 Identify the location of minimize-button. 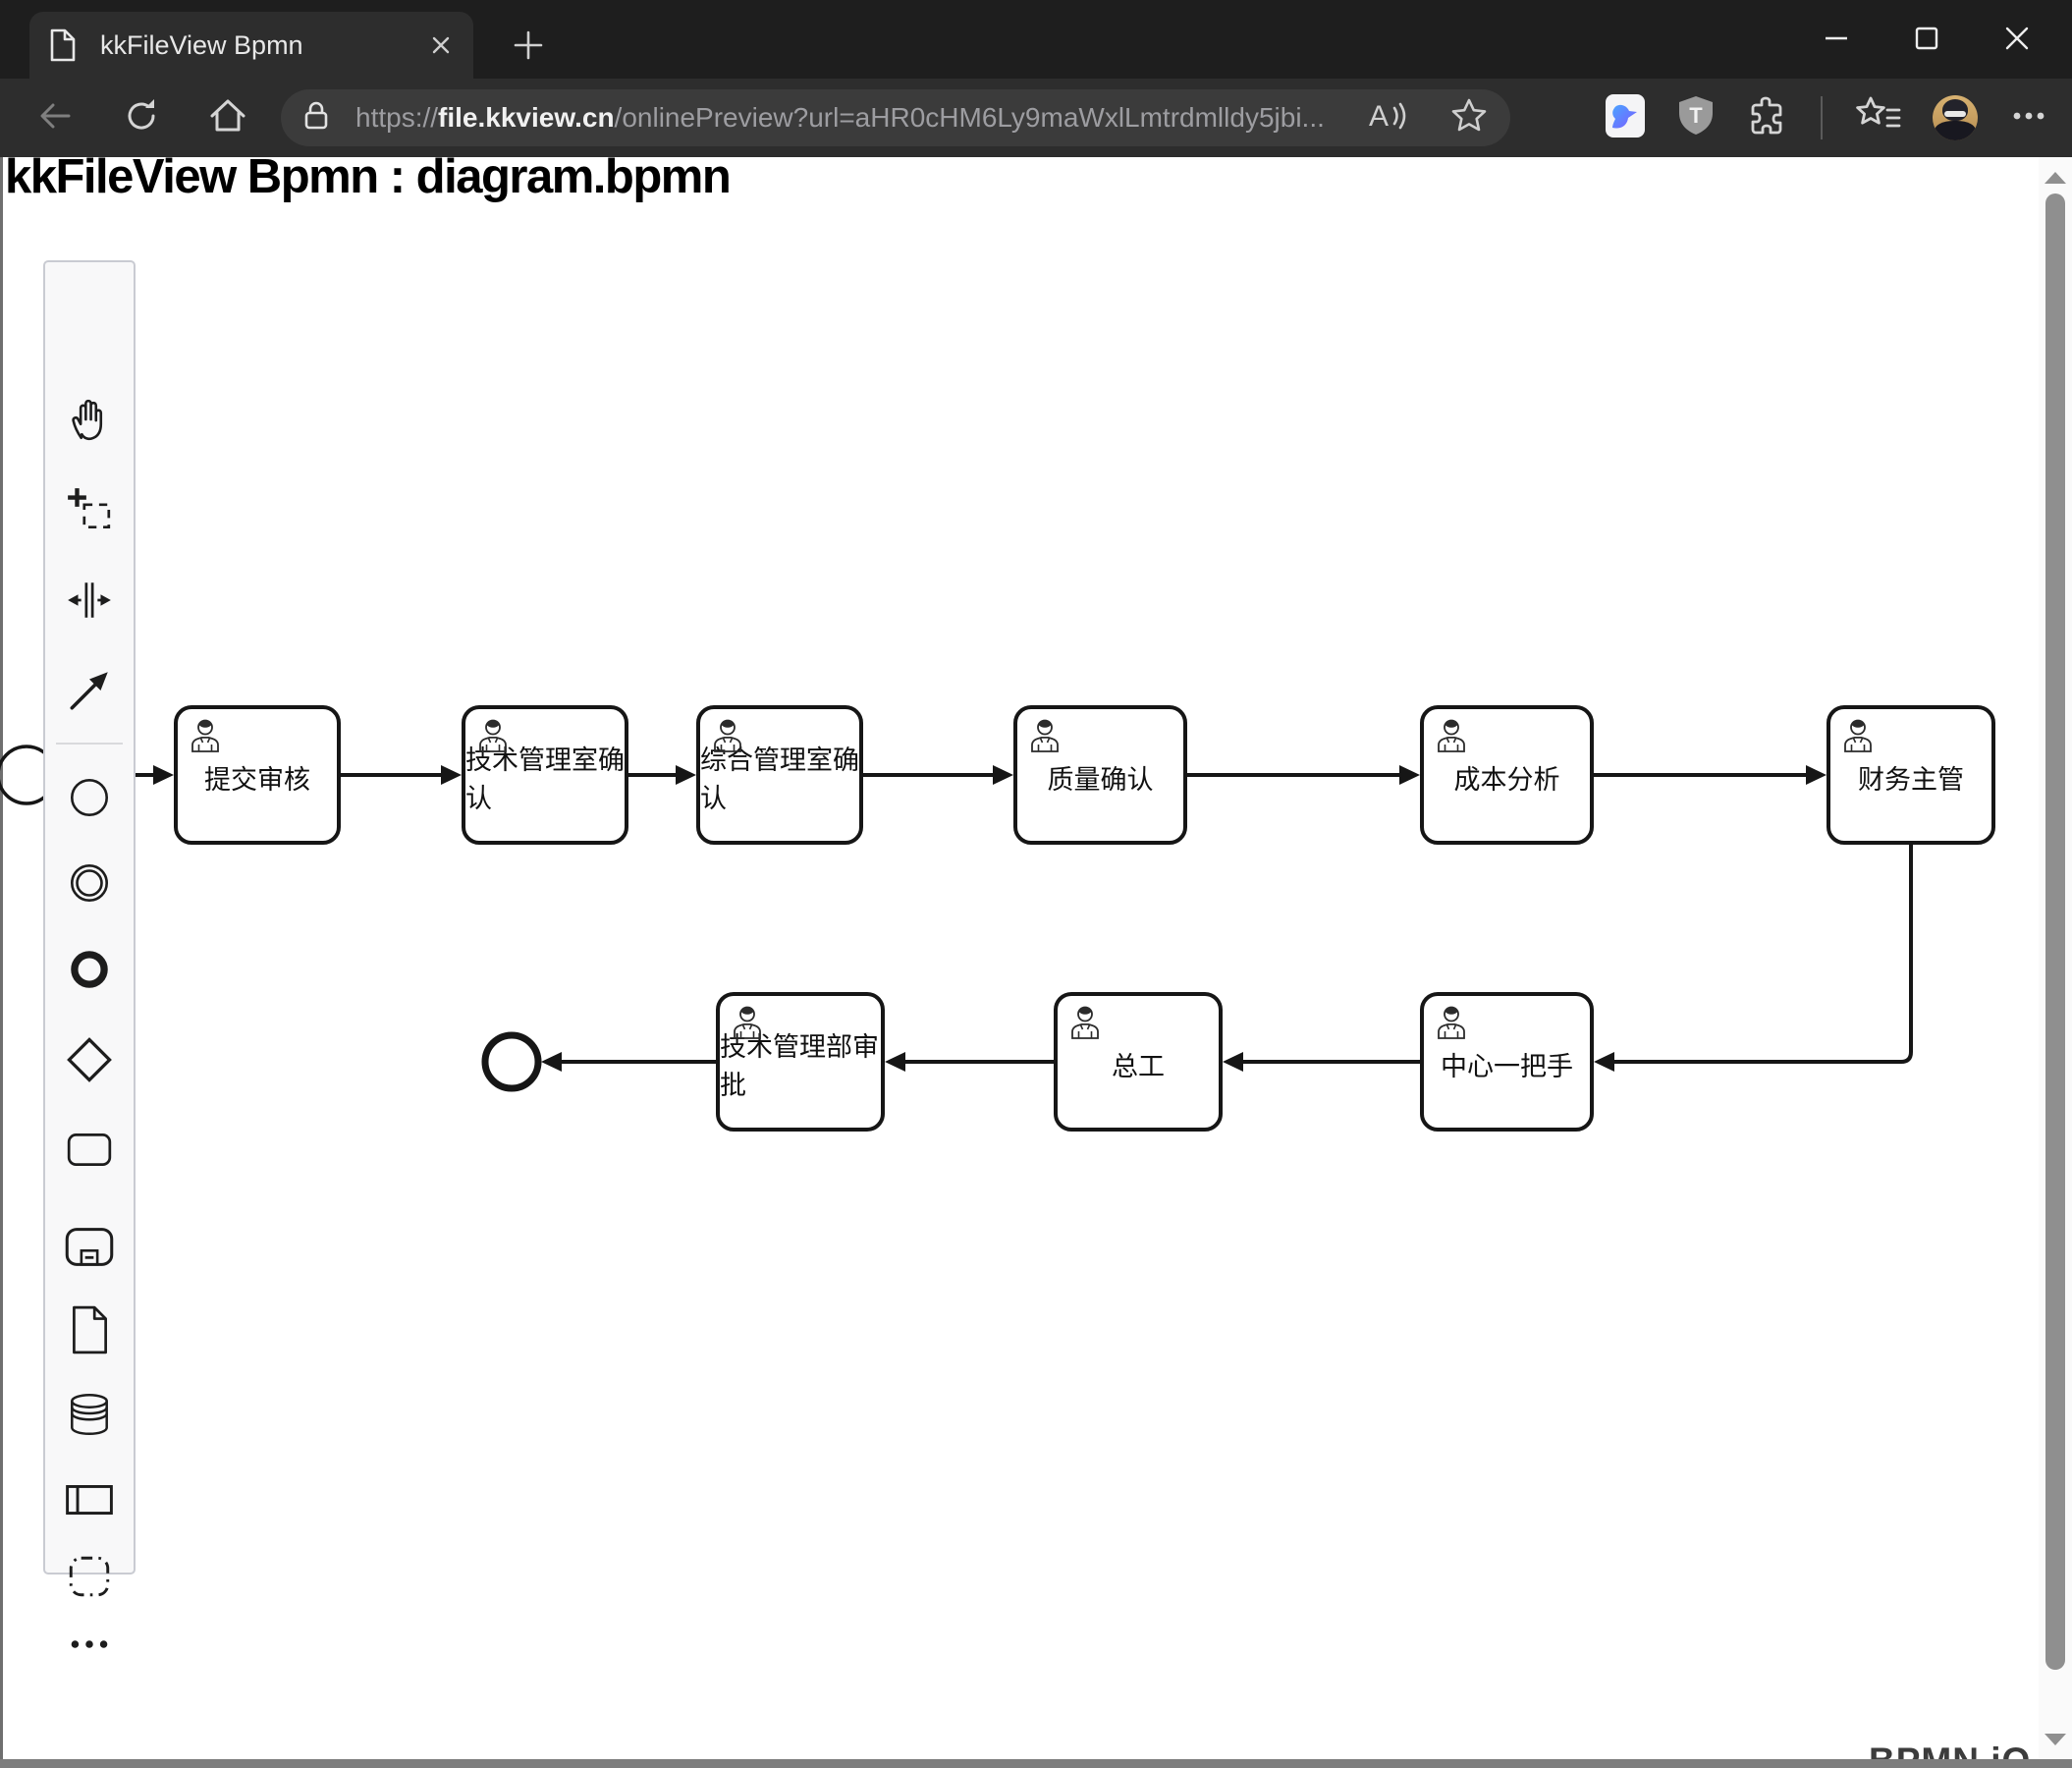
(1836, 38).